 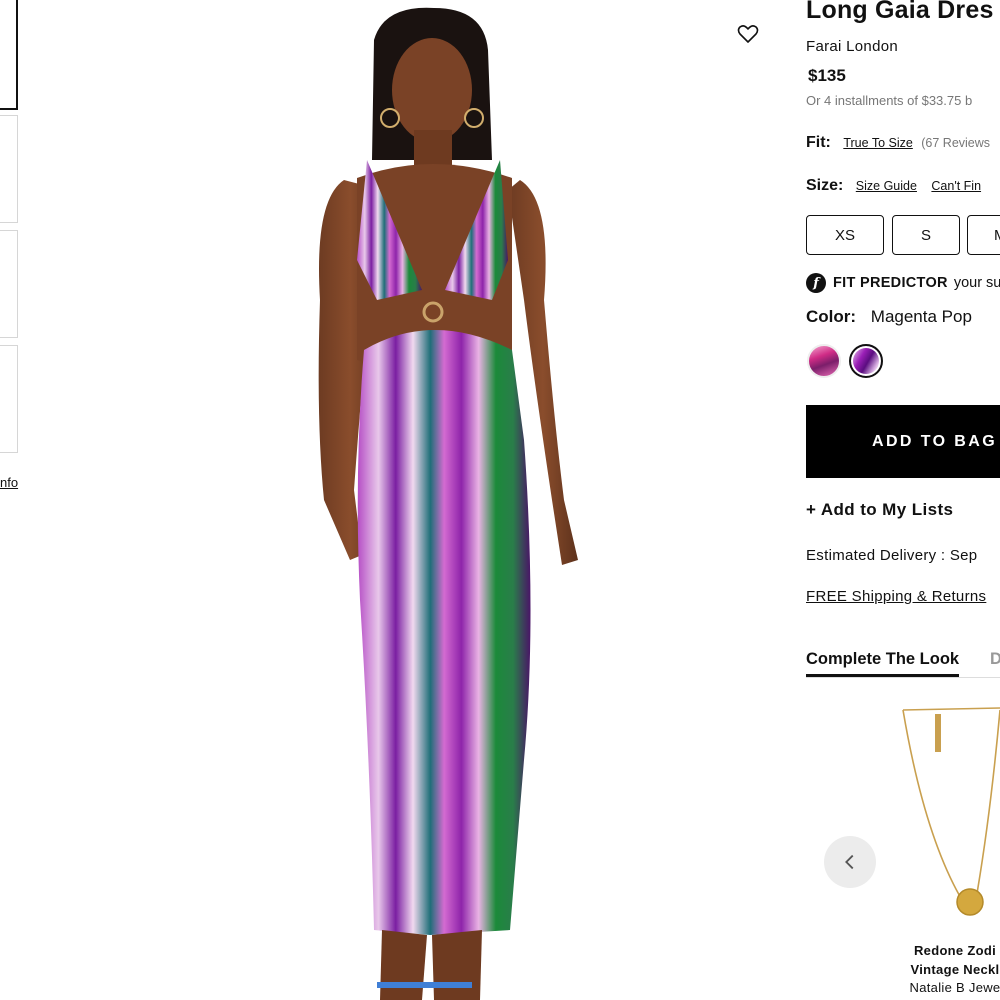 What do you see at coordinates (877, 143) in the screenshot?
I see `fit-value-link: True To Size` at bounding box center [877, 143].